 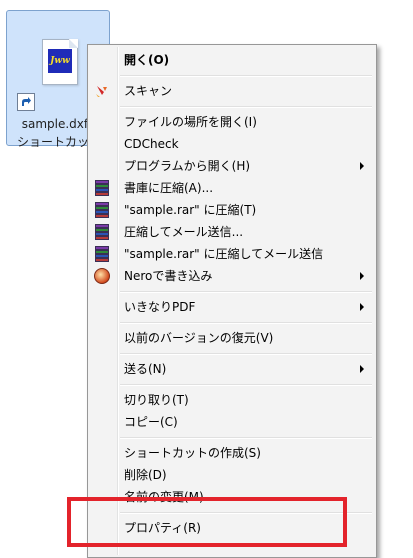 I want to click on menu-item-send-to-label: 送る(N), so click(x=145, y=369).